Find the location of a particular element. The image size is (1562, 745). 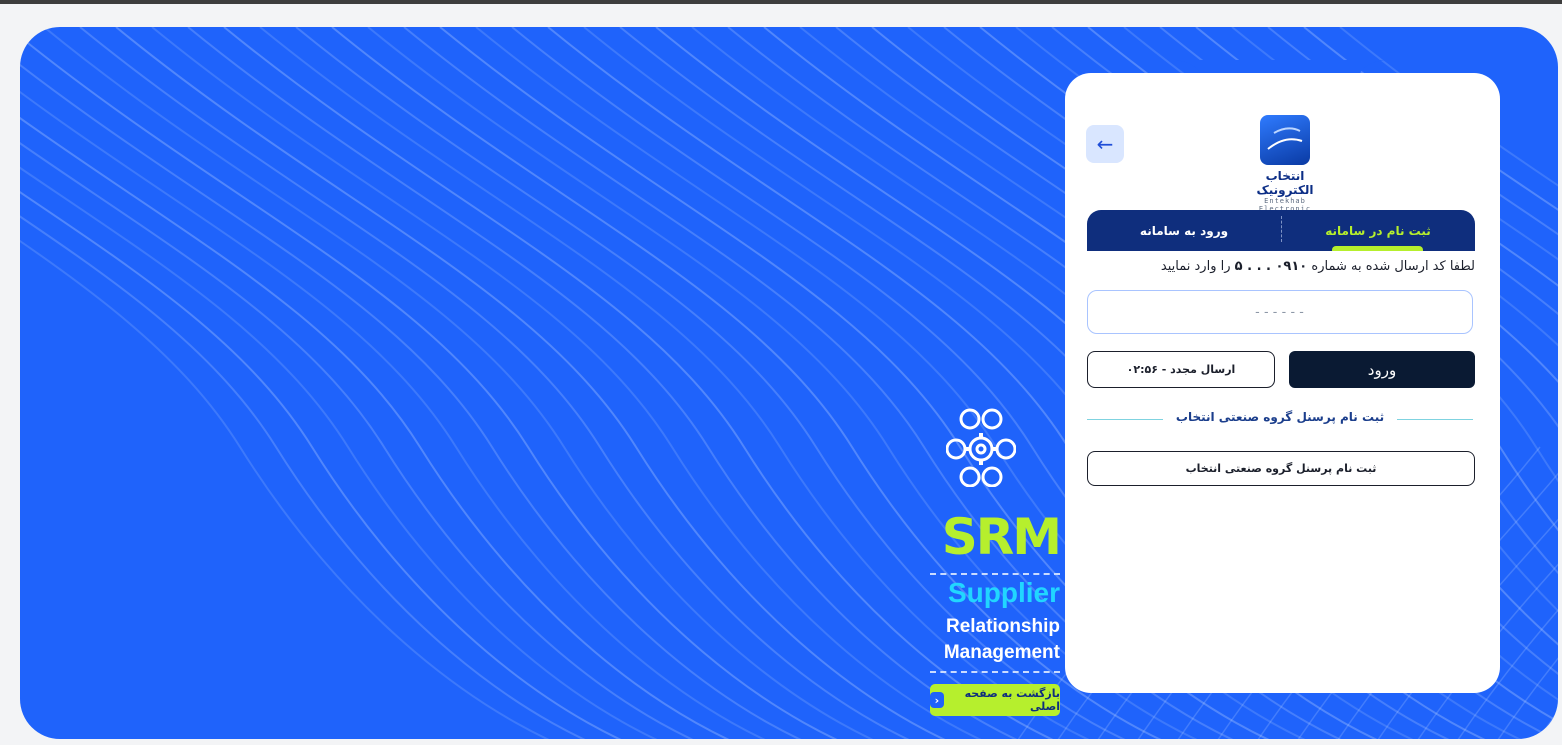

auth-tabs: ثبت نام در سامانه ورود به سامانه is located at coordinates (1281, 230).